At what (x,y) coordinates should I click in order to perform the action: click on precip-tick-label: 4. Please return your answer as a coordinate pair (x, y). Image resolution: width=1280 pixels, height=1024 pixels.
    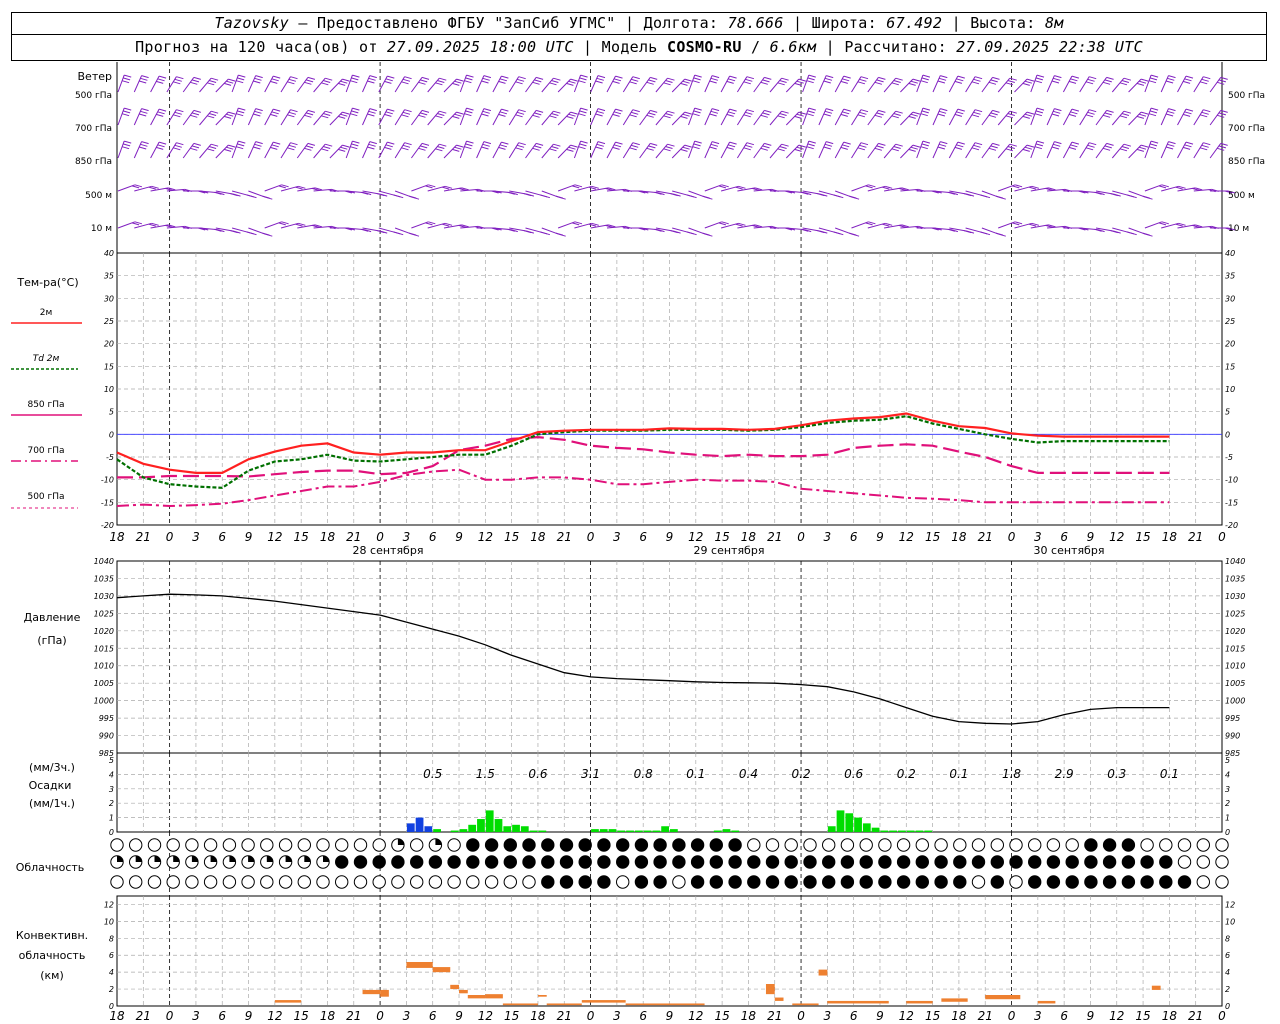
    Looking at the image, I should click on (111, 774).